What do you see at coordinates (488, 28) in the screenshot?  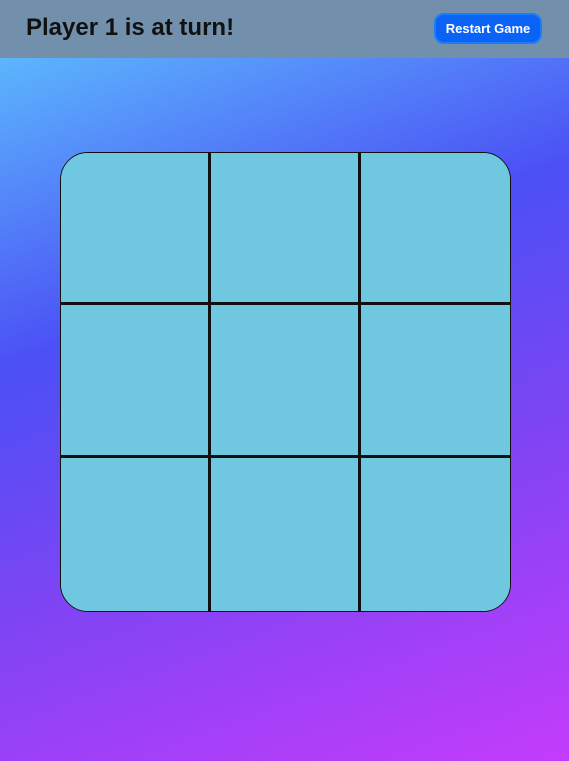 I see `restart-game-button: Restart Game` at bounding box center [488, 28].